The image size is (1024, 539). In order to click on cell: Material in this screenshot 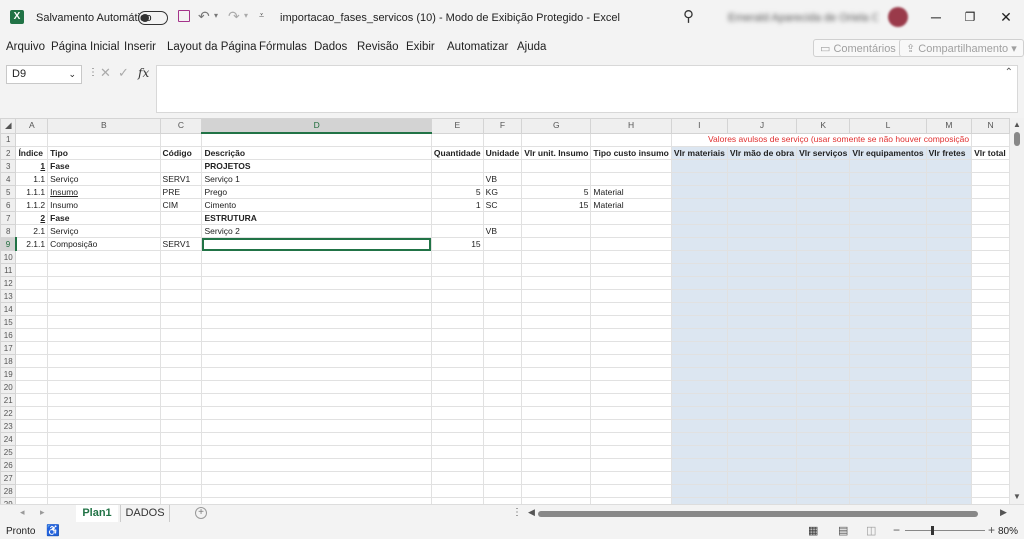, I will do `click(631, 205)`.